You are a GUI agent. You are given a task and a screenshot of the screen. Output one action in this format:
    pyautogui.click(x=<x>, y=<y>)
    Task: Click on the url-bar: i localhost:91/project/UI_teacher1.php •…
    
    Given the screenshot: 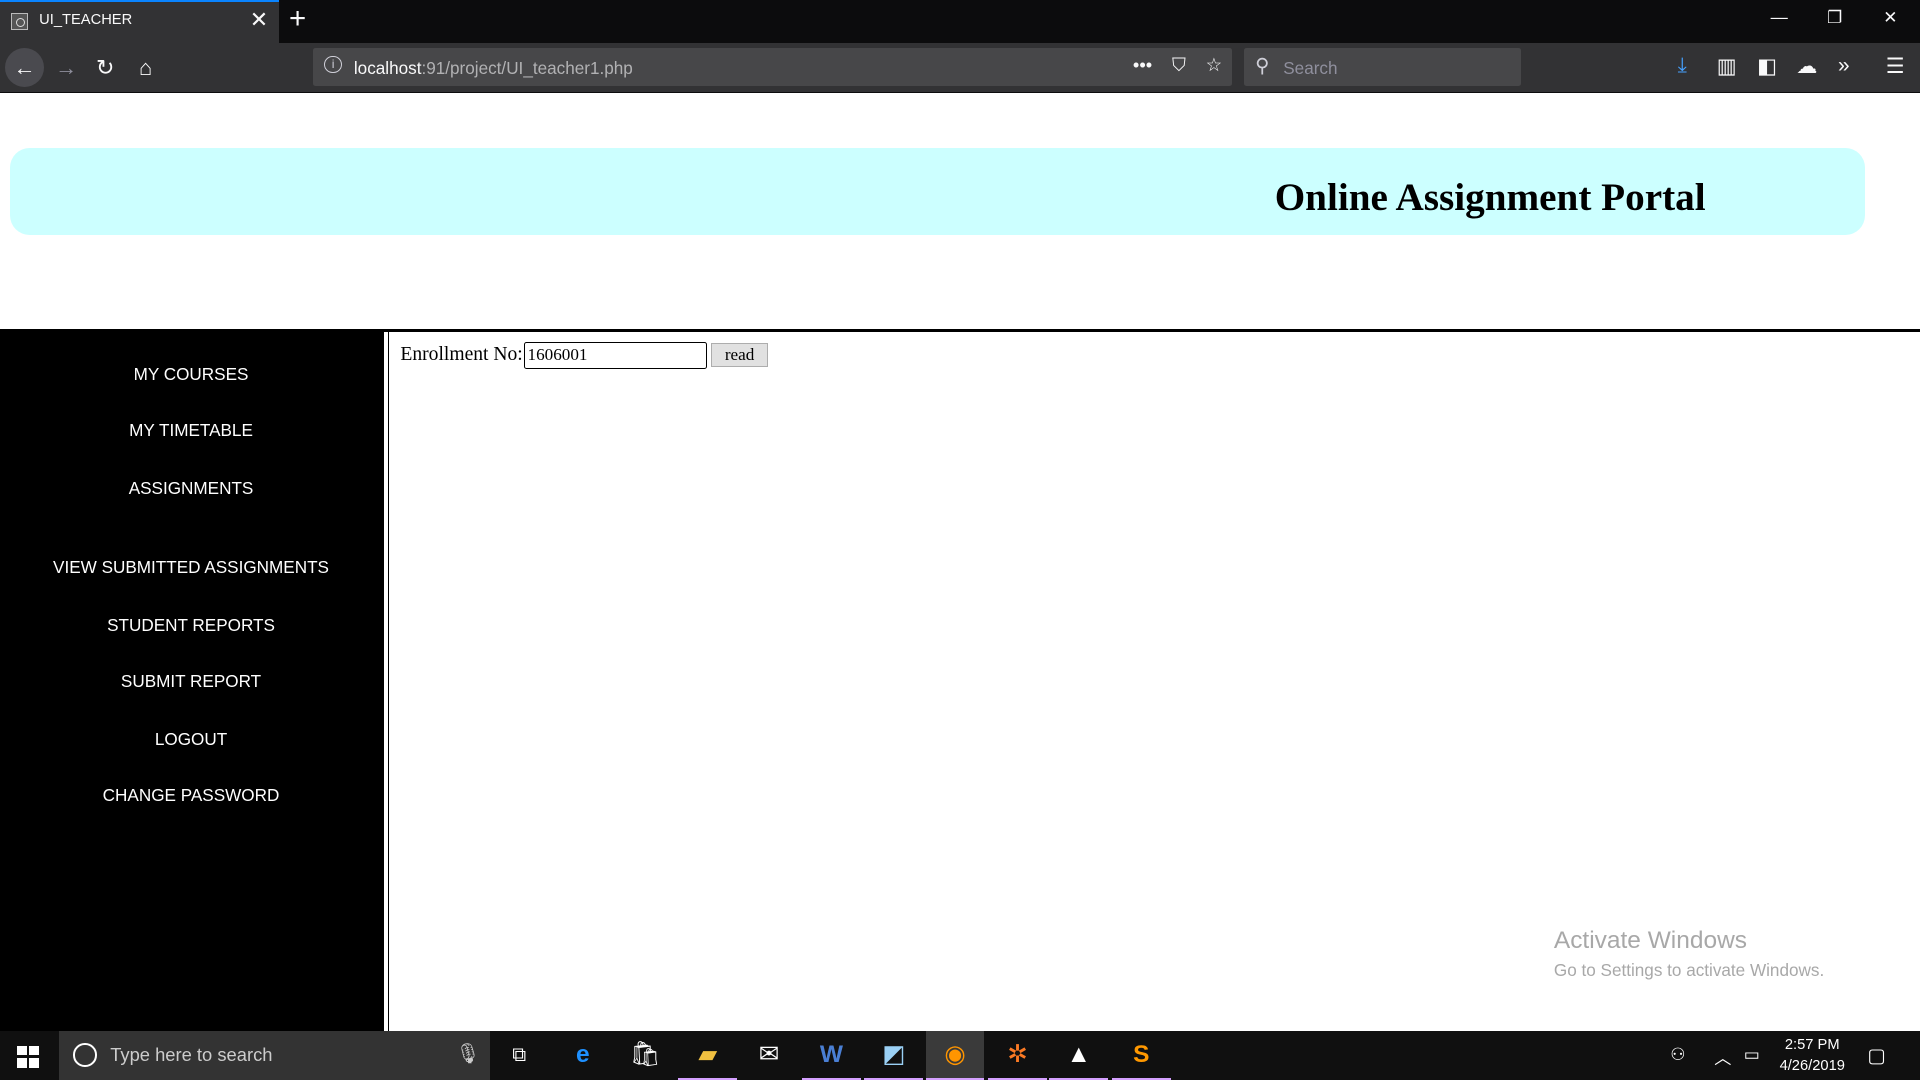 What is the action you would take?
    pyautogui.click(x=772, y=66)
    